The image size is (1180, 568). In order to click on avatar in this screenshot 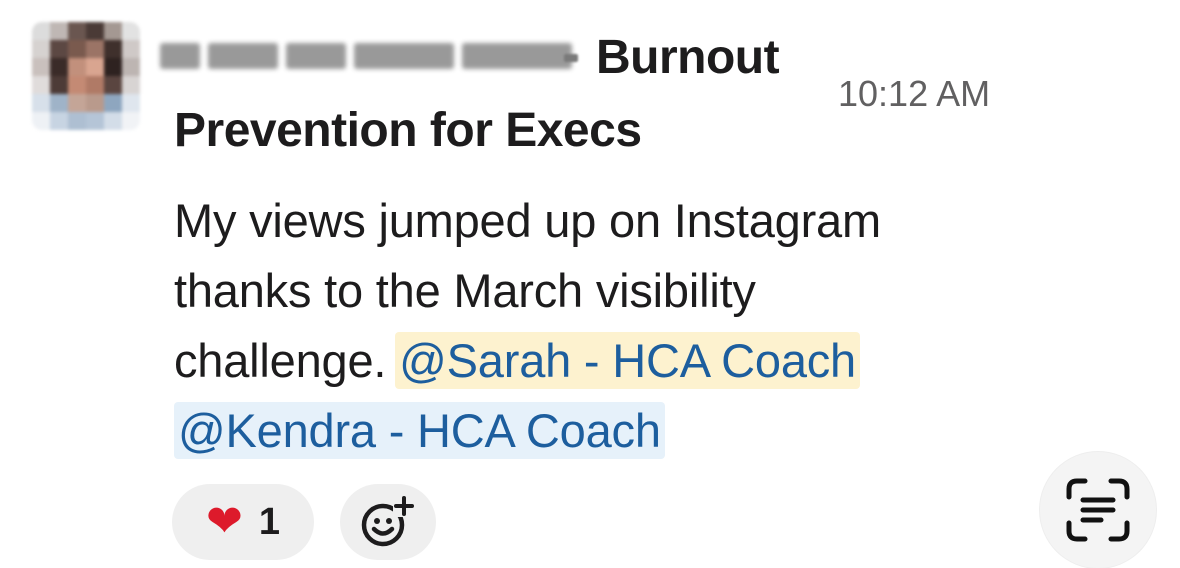, I will do `click(86, 76)`.